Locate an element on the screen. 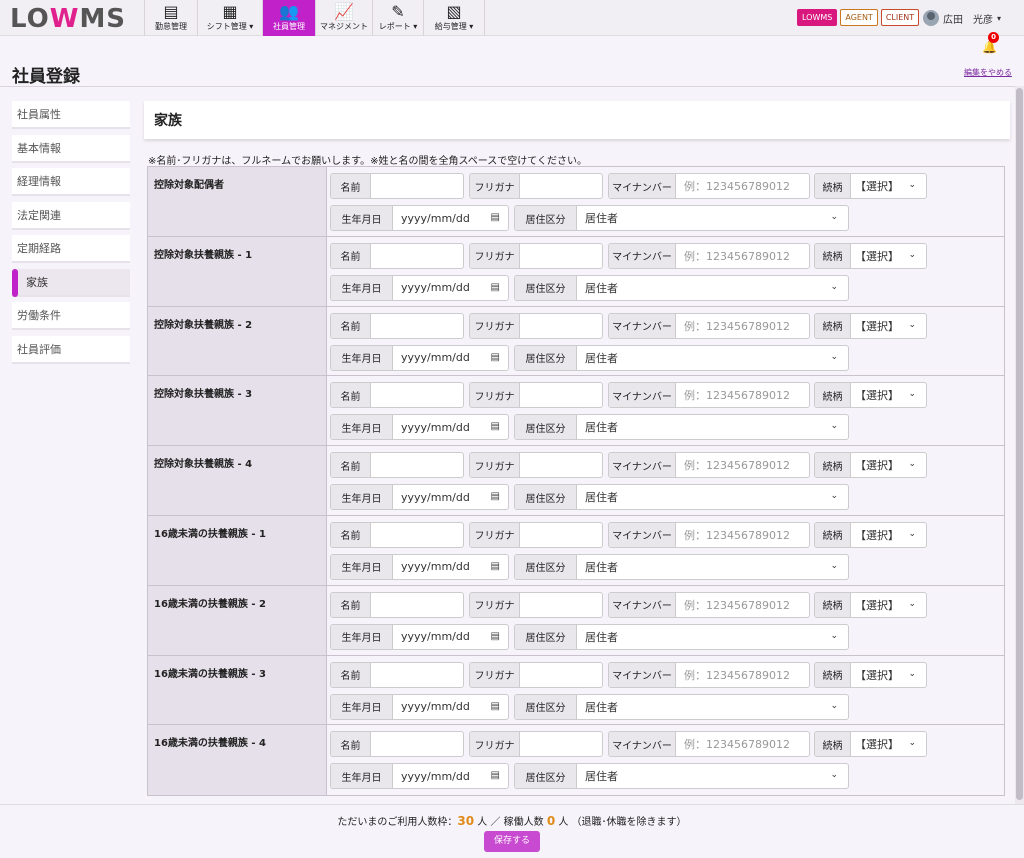 This screenshot has width=1024, height=858. user-menu: 広田 光彦 ▾ is located at coordinates (962, 18).